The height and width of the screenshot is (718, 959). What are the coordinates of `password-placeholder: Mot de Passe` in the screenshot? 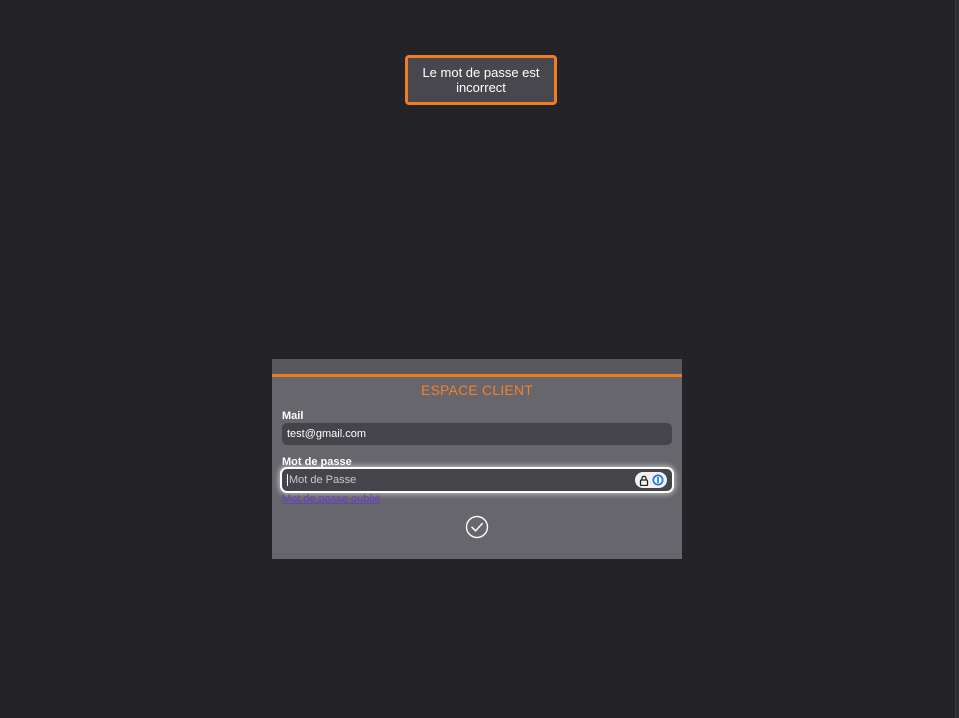 It's located at (323, 480).